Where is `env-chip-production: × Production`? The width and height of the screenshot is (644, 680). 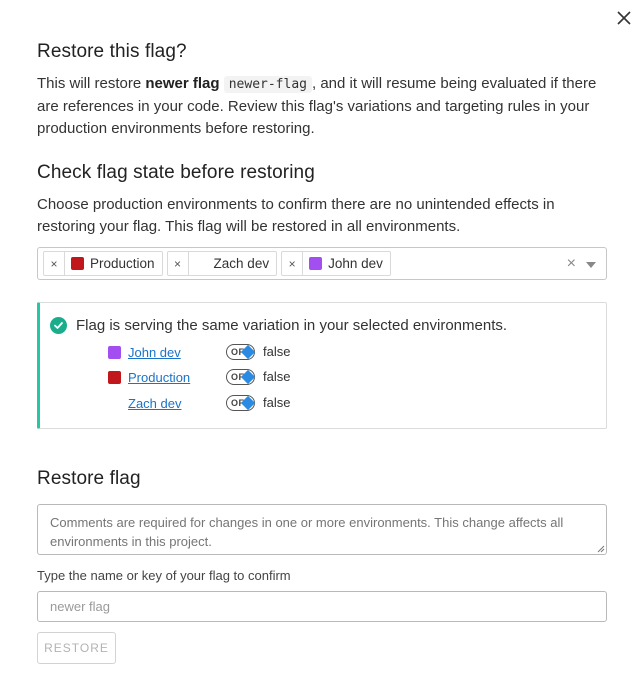
env-chip-production: × Production is located at coordinates (103, 263).